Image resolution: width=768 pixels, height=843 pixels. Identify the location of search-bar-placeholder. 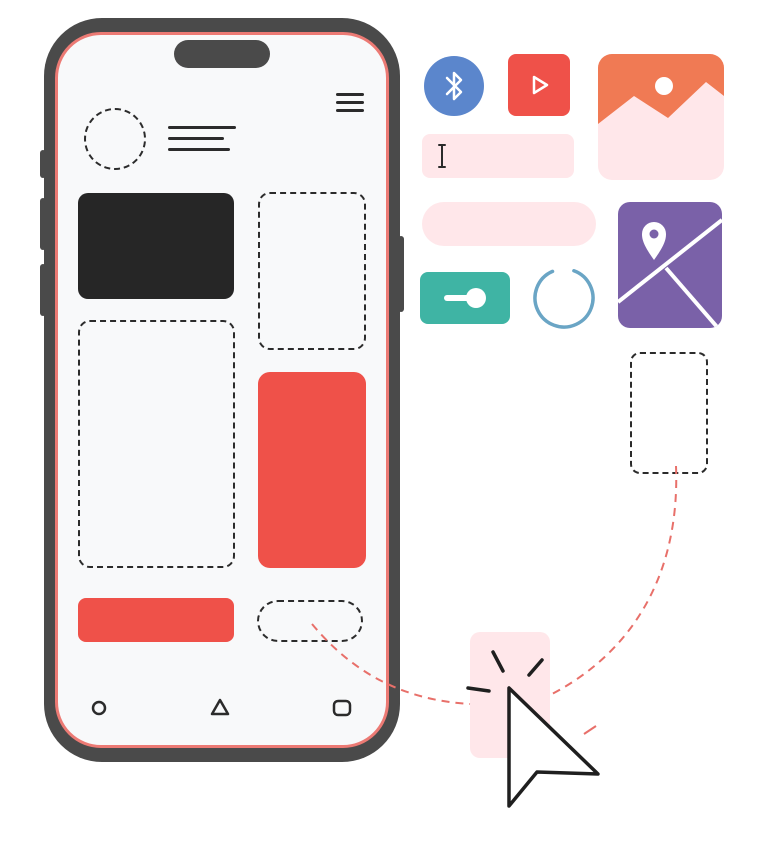
(509, 224).